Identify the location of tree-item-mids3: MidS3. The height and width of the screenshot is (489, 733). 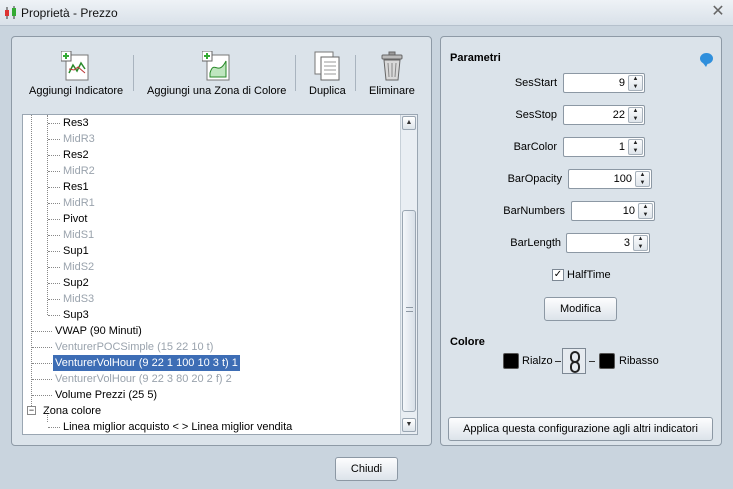
(78, 299).